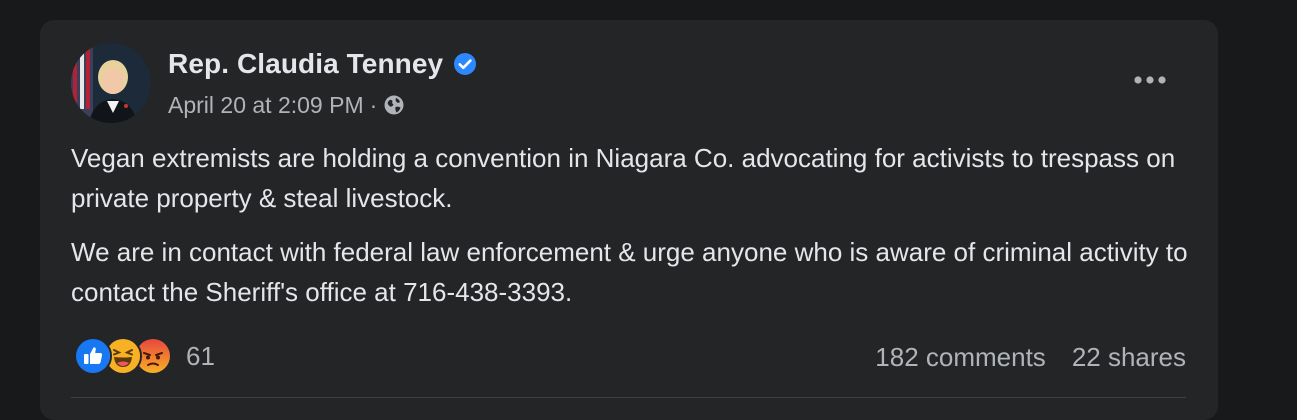 The width and height of the screenshot is (1297, 420). What do you see at coordinates (1150, 80) in the screenshot?
I see `more-options-icon` at bounding box center [1150, 80].